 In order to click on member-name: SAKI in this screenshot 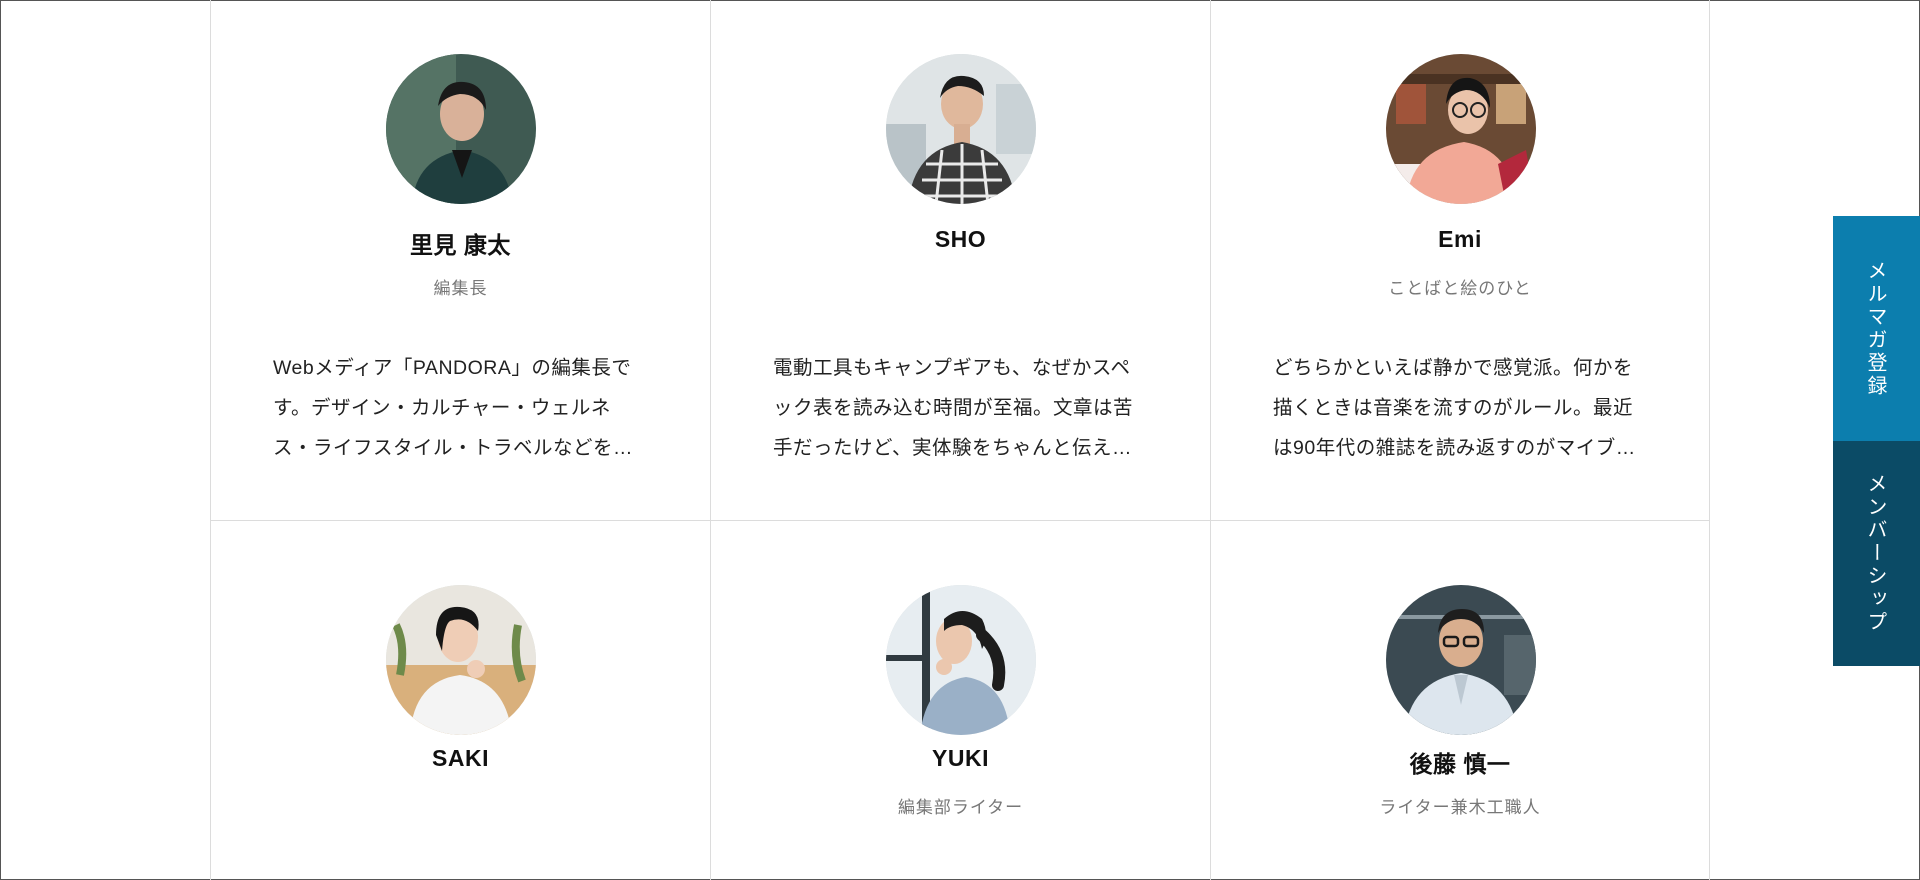, I will do `click(460, 758)`.